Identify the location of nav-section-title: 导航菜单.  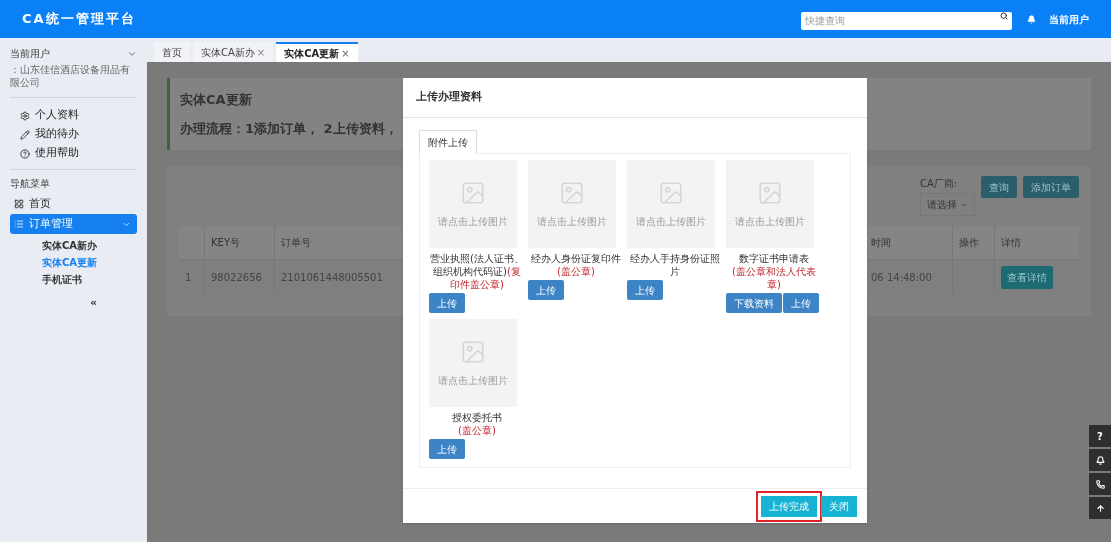
(30, 184).